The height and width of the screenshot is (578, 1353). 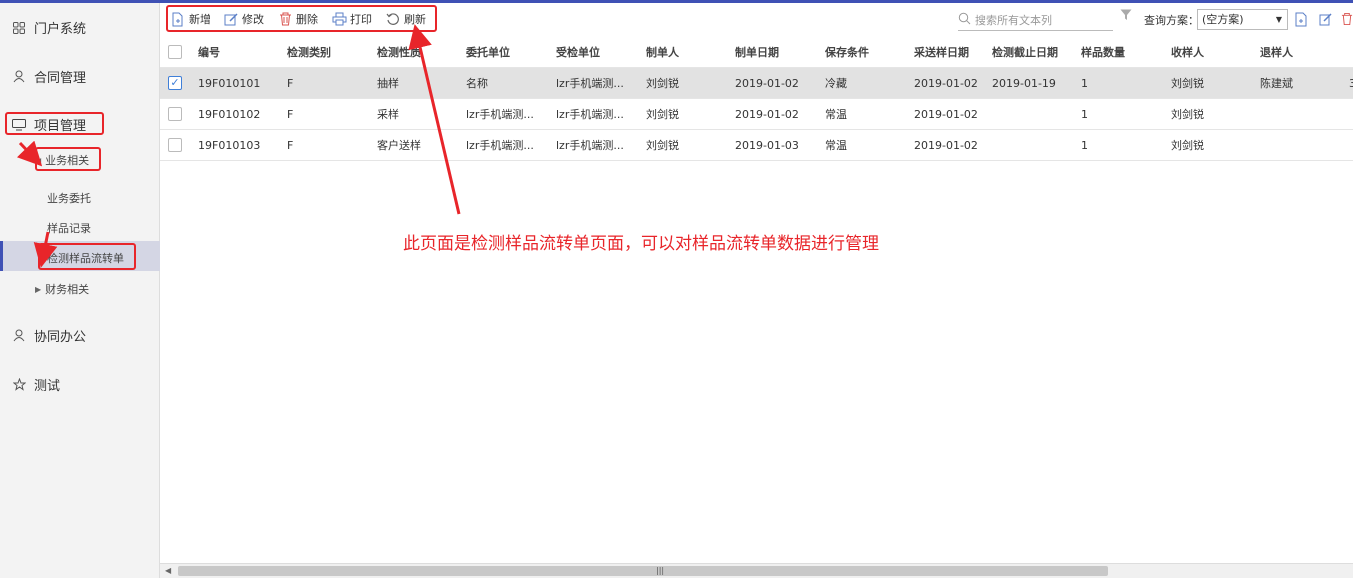 I want to click on annotation-text: 此页面是检测样品流转单页面，可以对样品流转单数据进行管理, so click(x=641, y=244).